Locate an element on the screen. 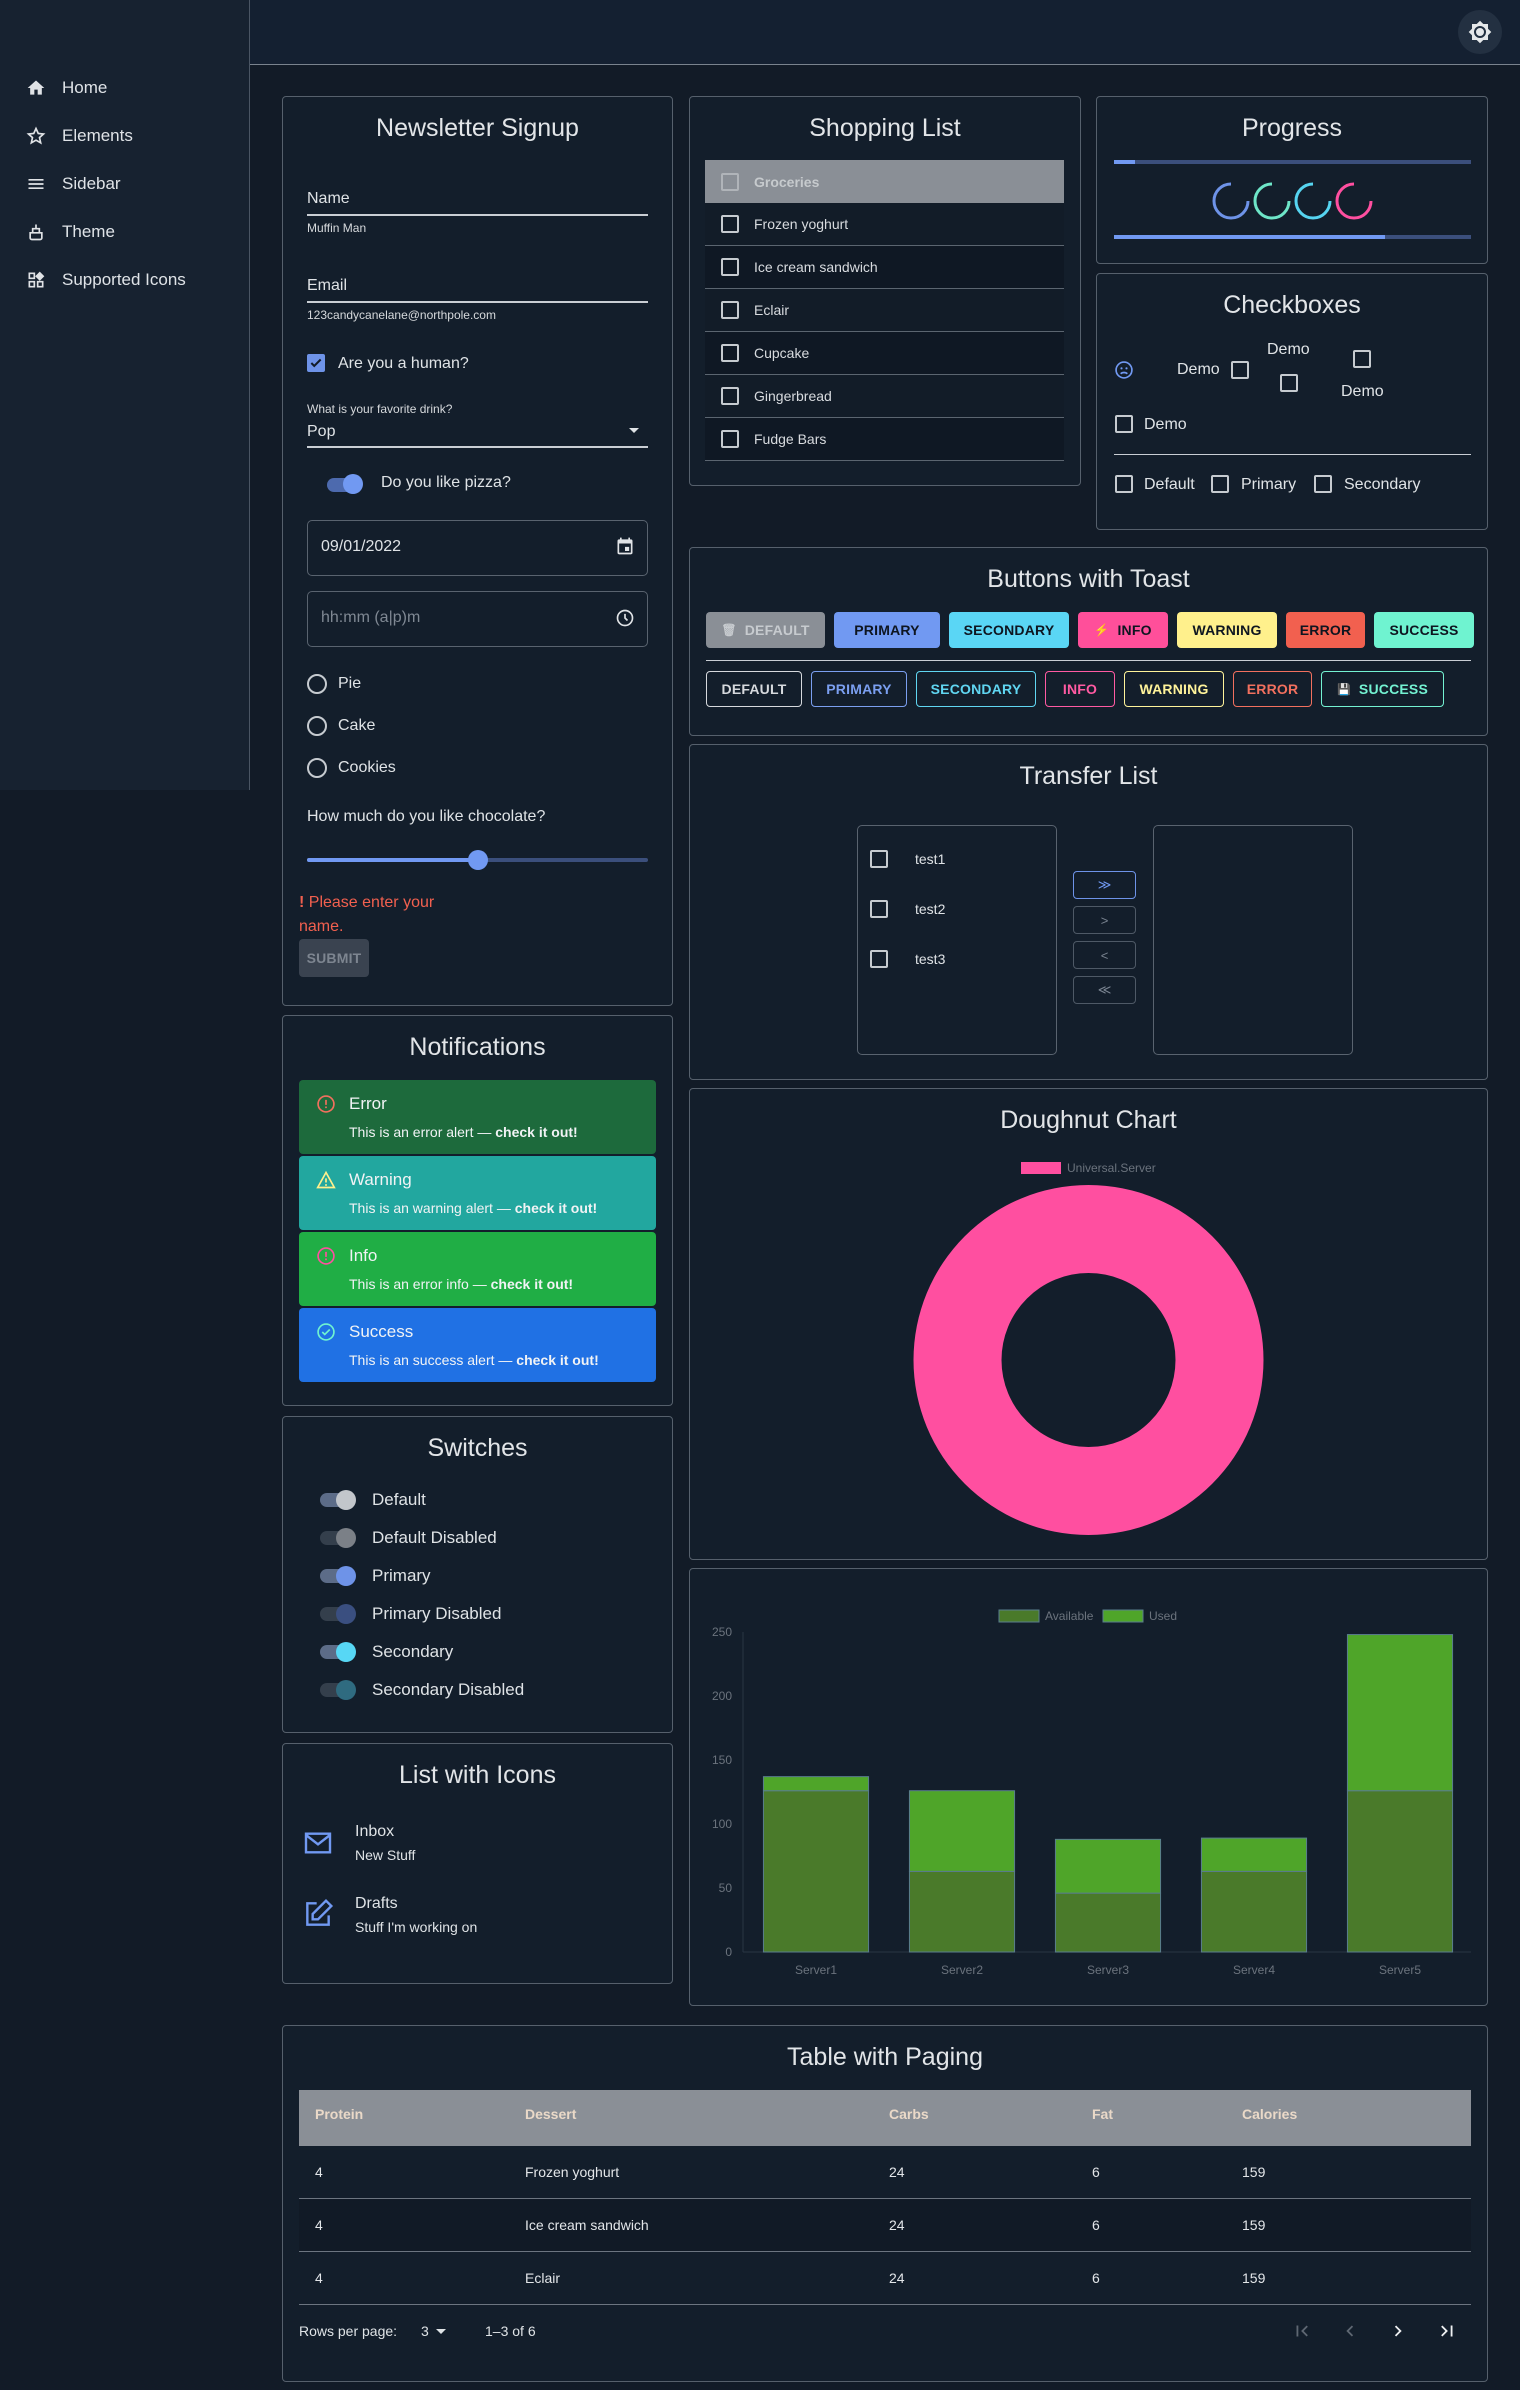  next-page-icon is located at coordinates (1398, 2331).